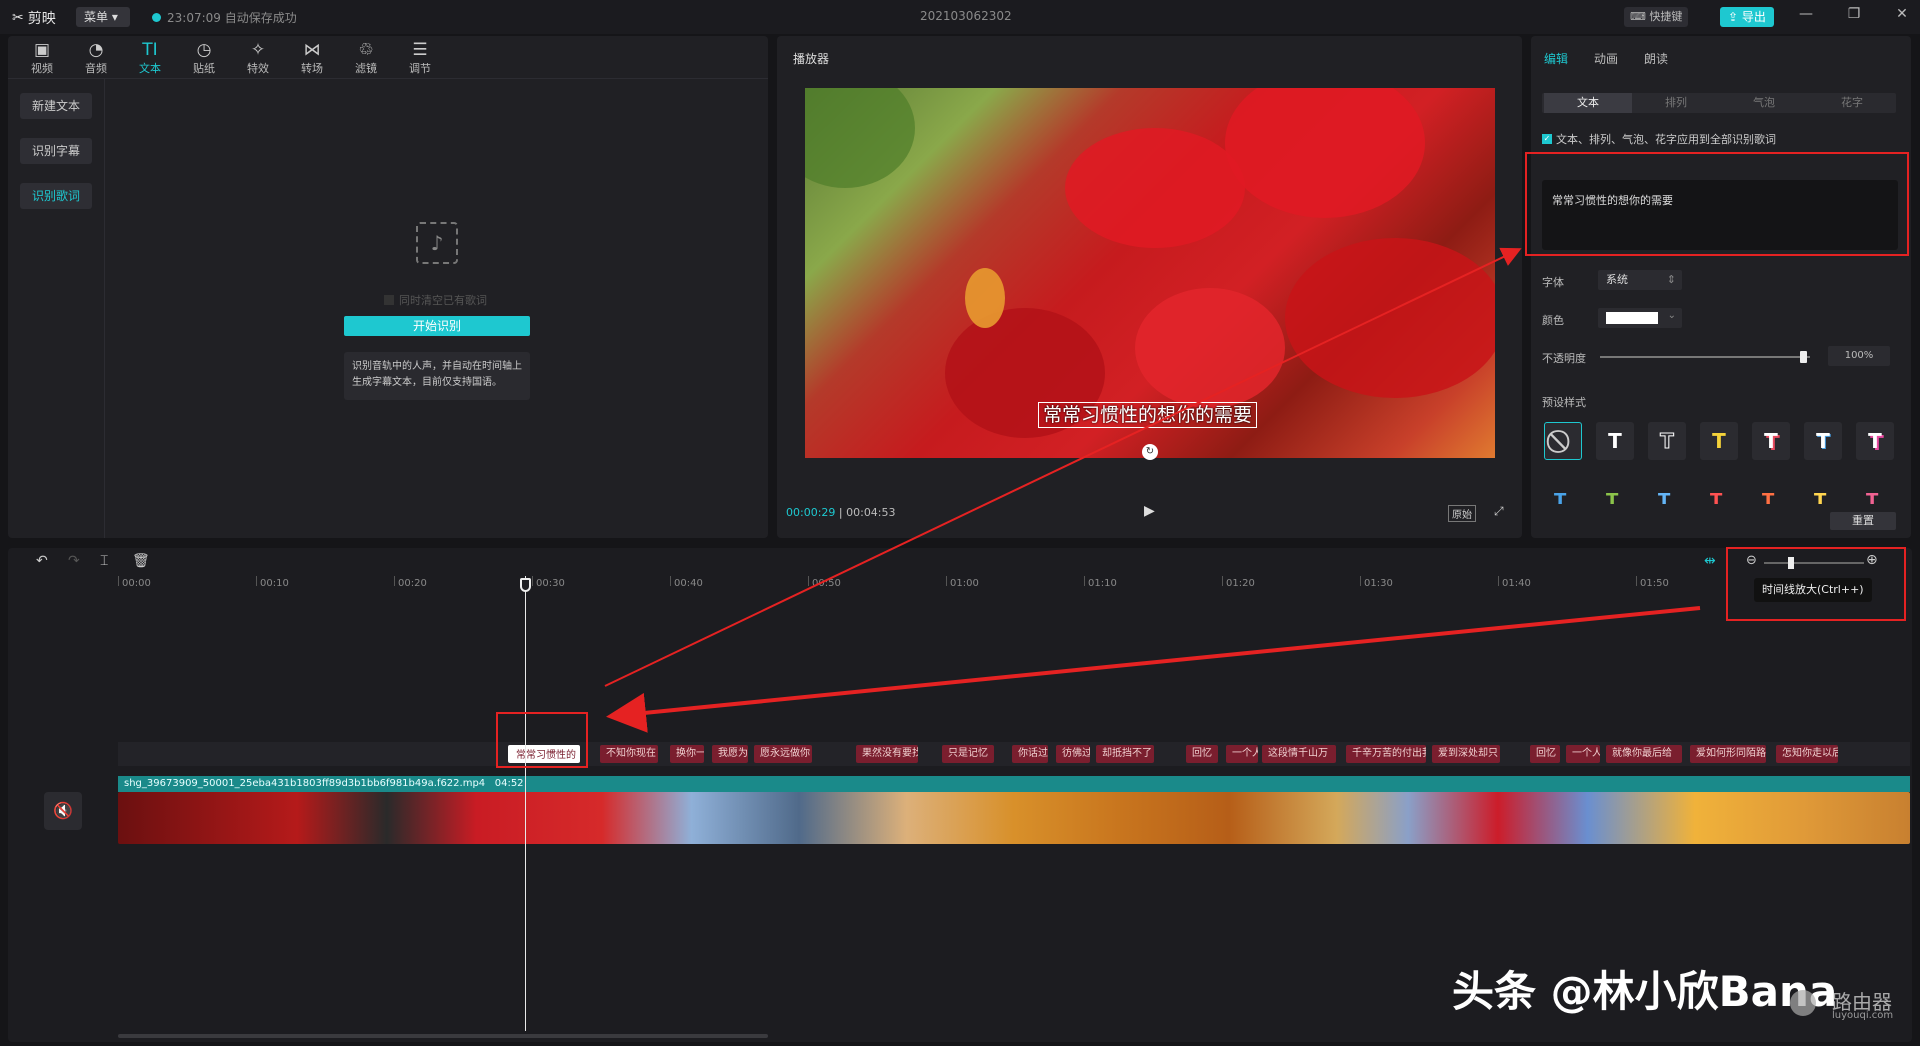  Describe the element at coordinates (437, 376) in the screenshot. I see `recognize-description: 识别音轨中的人声，并自动在时间轴上生成字幕文本，目前仅支持国语。` at that location.